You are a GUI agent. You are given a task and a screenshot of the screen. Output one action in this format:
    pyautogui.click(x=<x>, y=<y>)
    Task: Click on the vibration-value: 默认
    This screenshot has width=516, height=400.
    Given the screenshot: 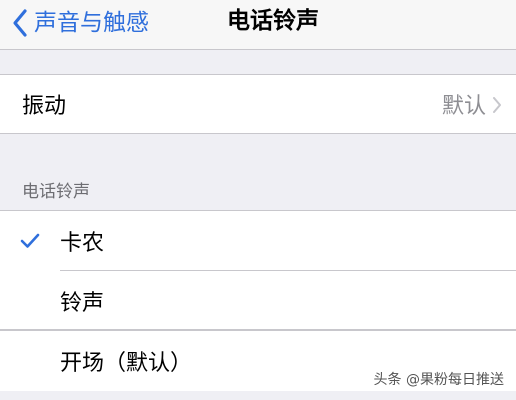 What is the action you would take?
    pyautogui.click(x=463, y=106)
    